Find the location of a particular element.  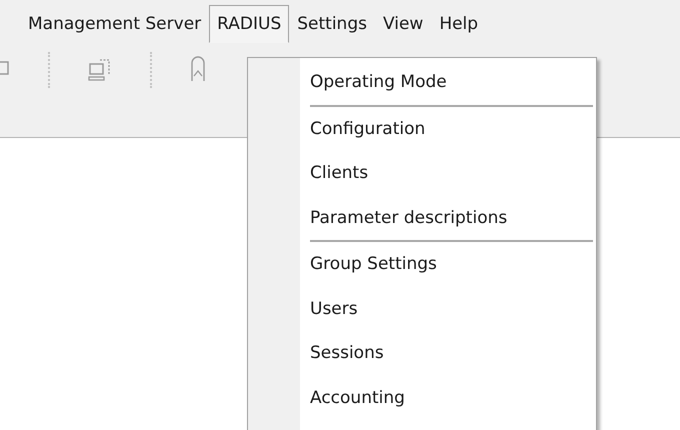

menu-item: Accounting is located at coordinates (422, 398).